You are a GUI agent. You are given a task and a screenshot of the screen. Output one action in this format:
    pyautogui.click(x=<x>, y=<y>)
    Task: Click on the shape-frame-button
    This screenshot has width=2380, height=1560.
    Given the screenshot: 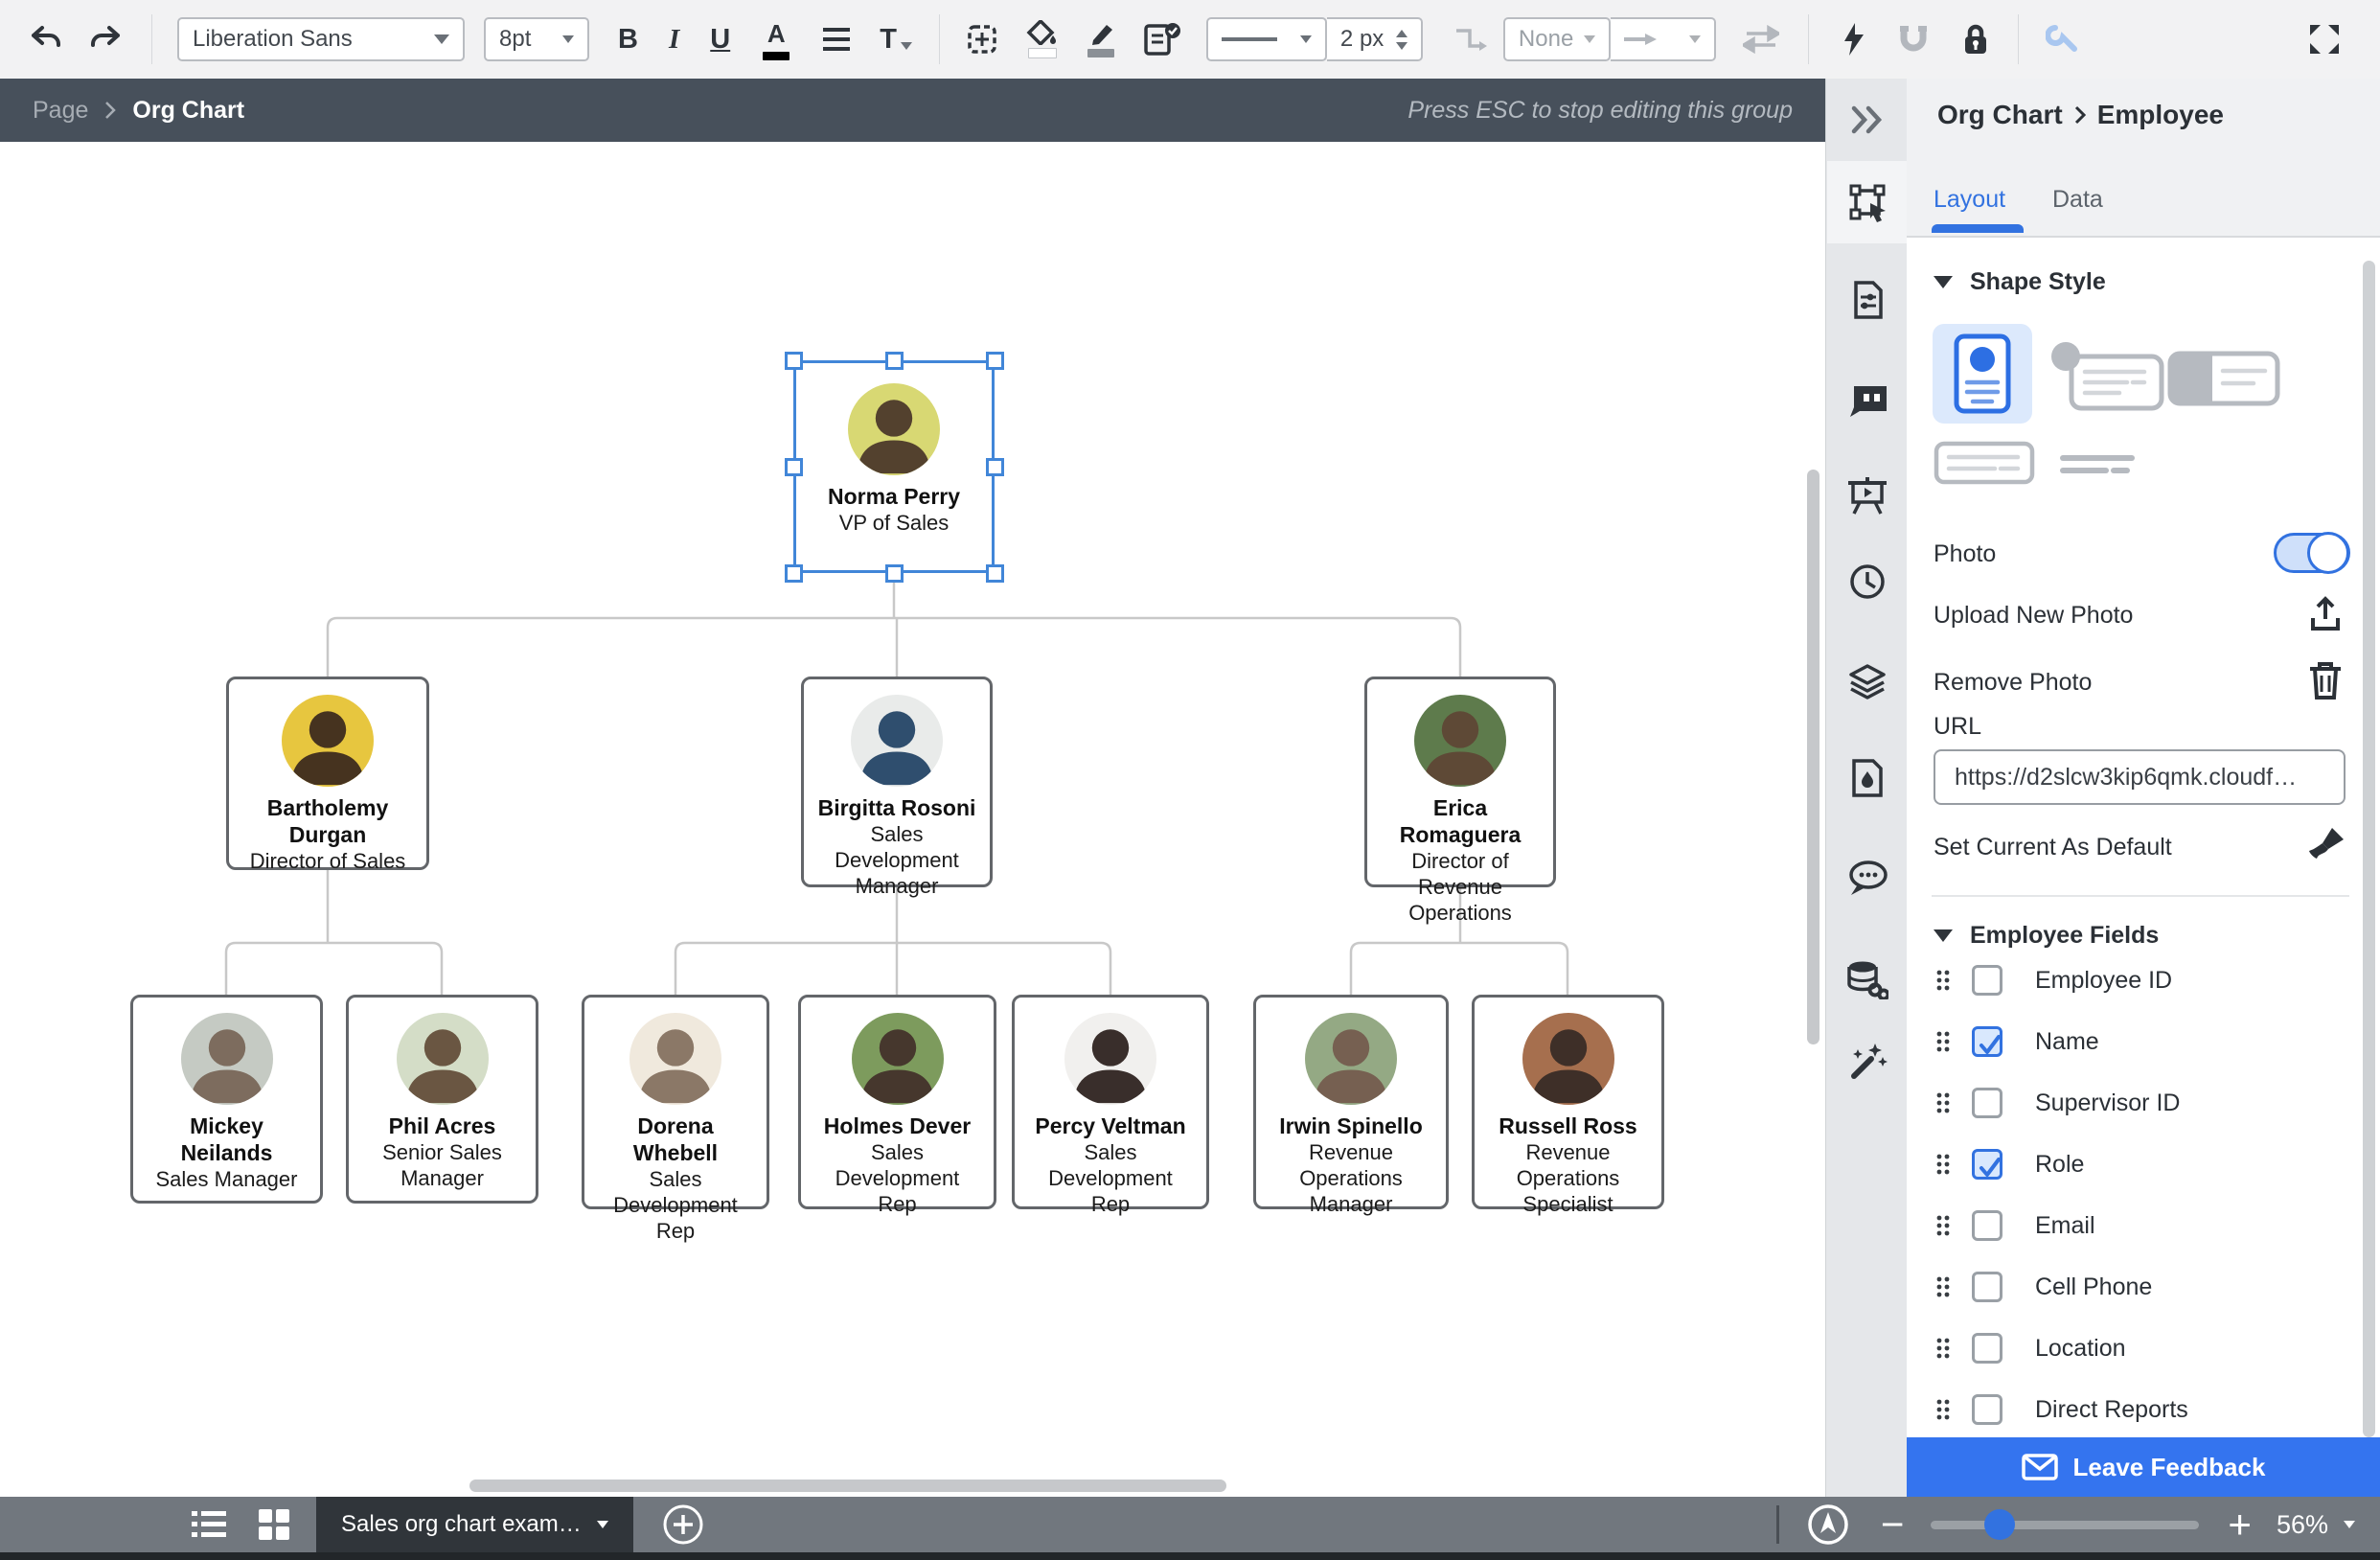 What is the action you would take?
    pyautogui.click(x=982, y=40)
    